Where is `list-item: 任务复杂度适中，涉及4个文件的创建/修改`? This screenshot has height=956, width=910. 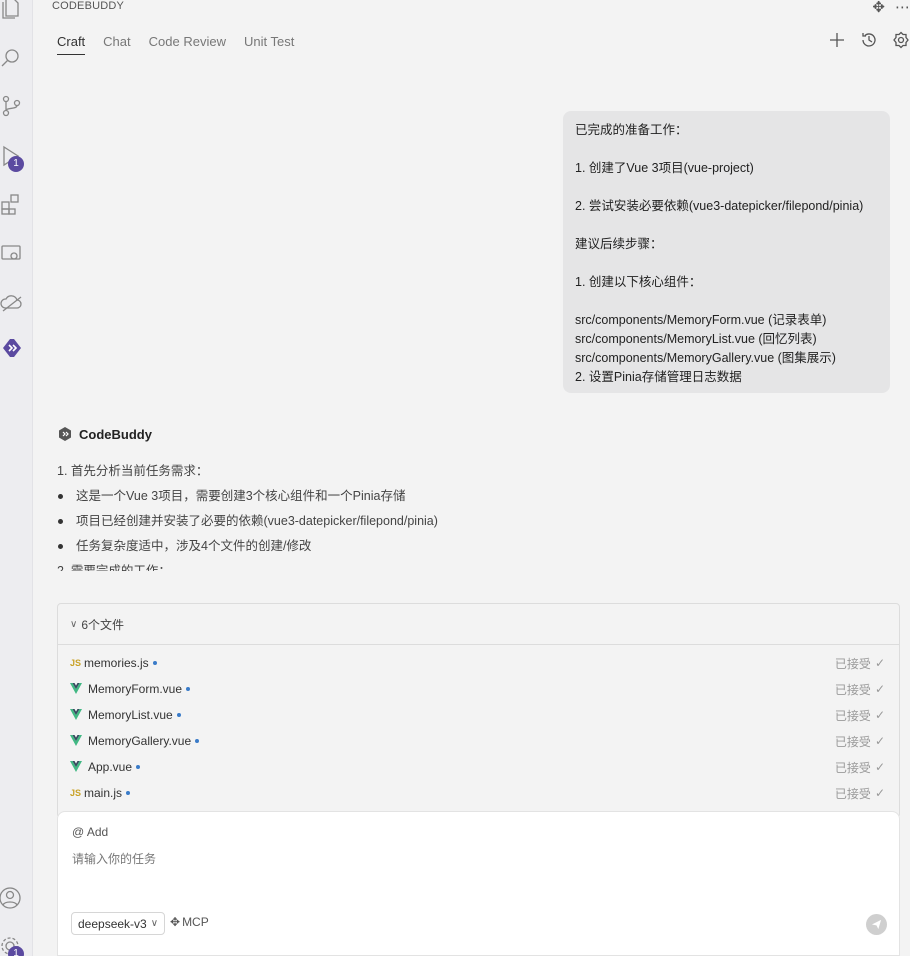
list-item: 任务复杂度适中，涉及4个文件的创建/修改 is located at coordinates (477, 546).